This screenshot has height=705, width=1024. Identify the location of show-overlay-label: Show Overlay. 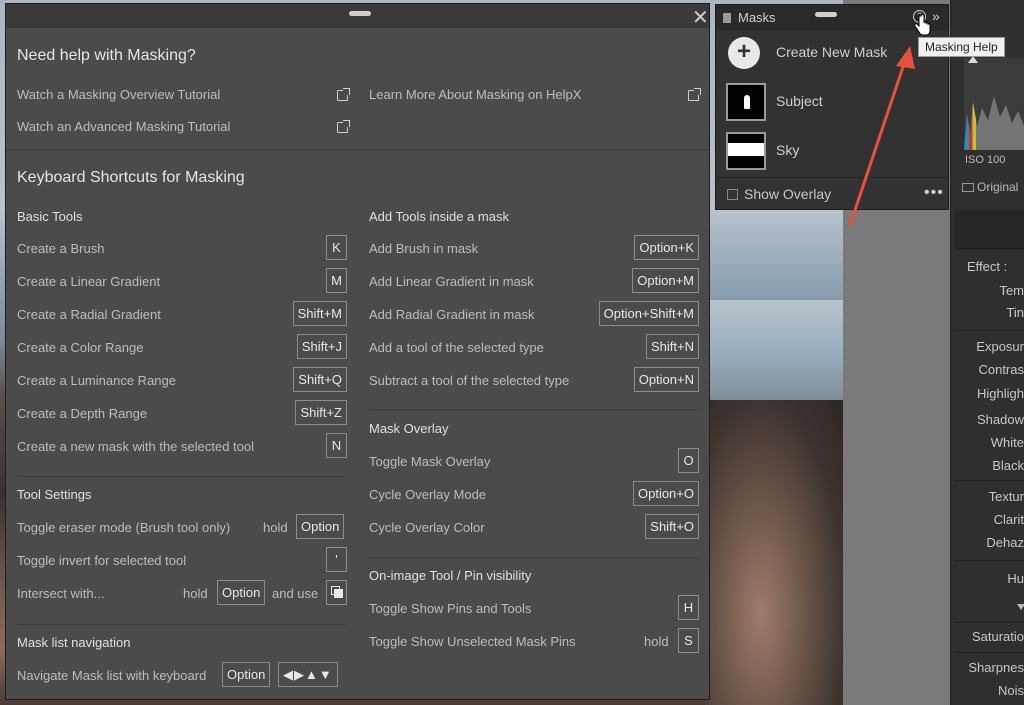
(787, 194).